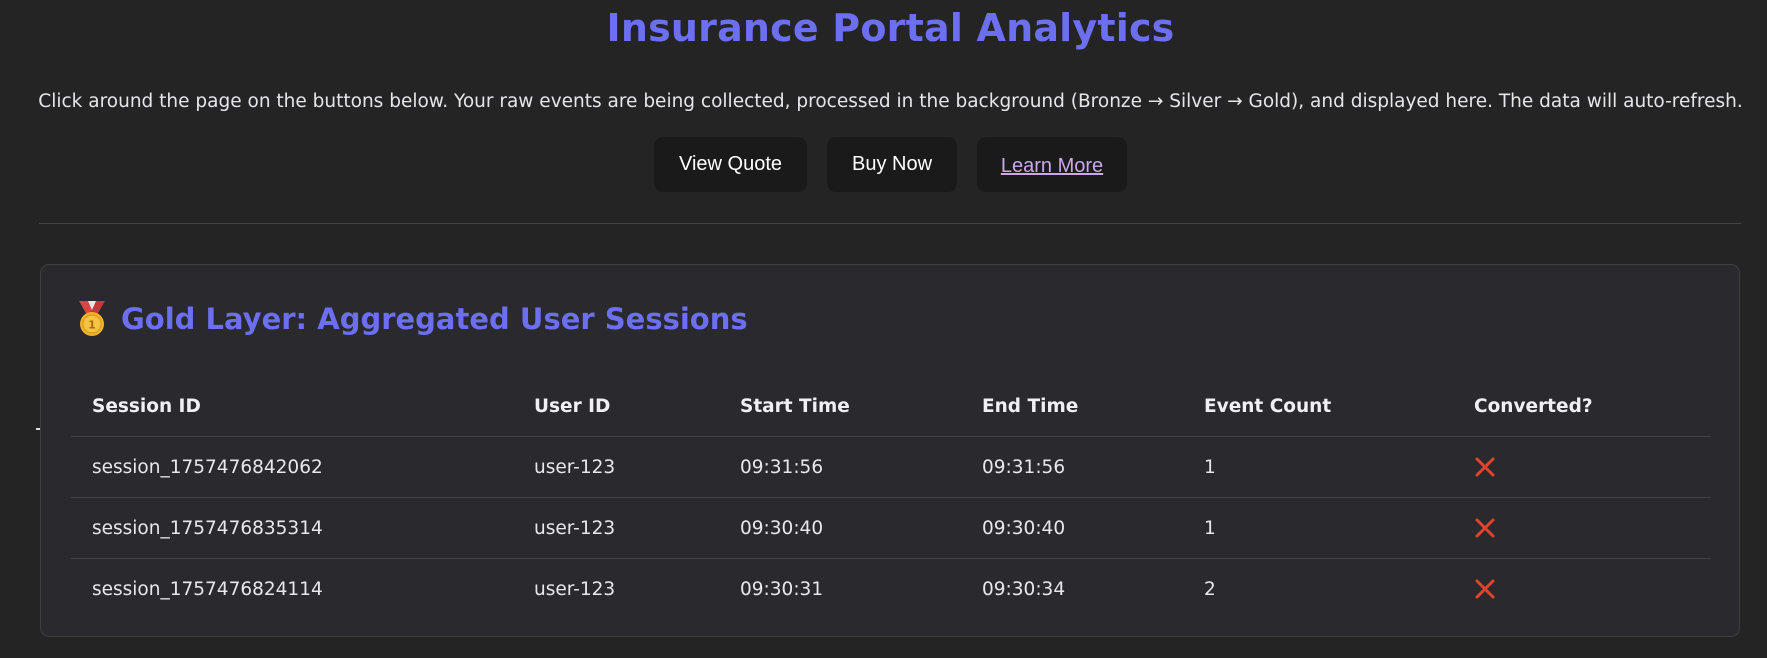 The image size is (1767, 658). What do you see at coordinates (292, 528) in the screenshot?
I see `session-id-cell: session_1757476835314` at bounding box center [292, 528].